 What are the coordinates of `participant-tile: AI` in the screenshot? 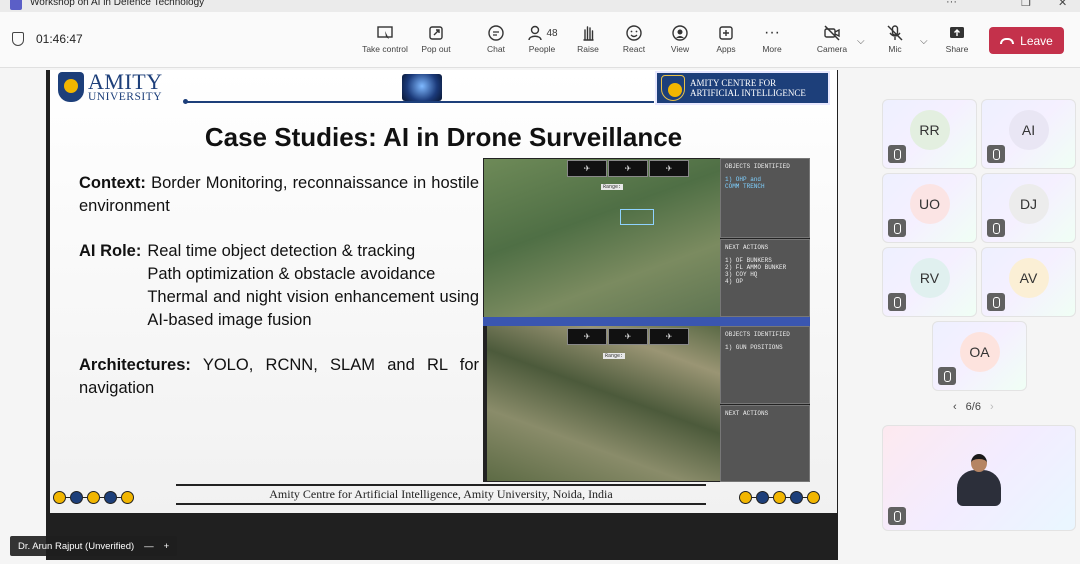 It's located at (1028, 134).